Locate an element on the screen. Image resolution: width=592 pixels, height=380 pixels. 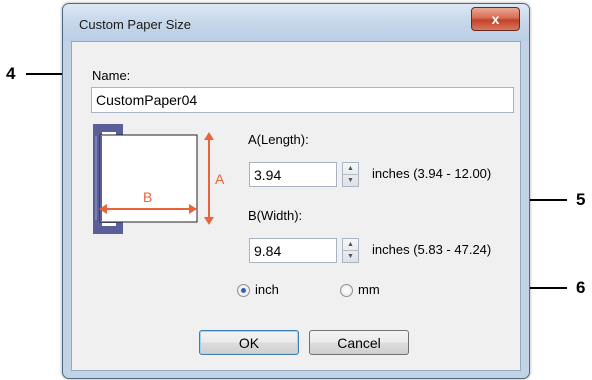
length-increment-button: ▲ is located at coordinates (350, 169).